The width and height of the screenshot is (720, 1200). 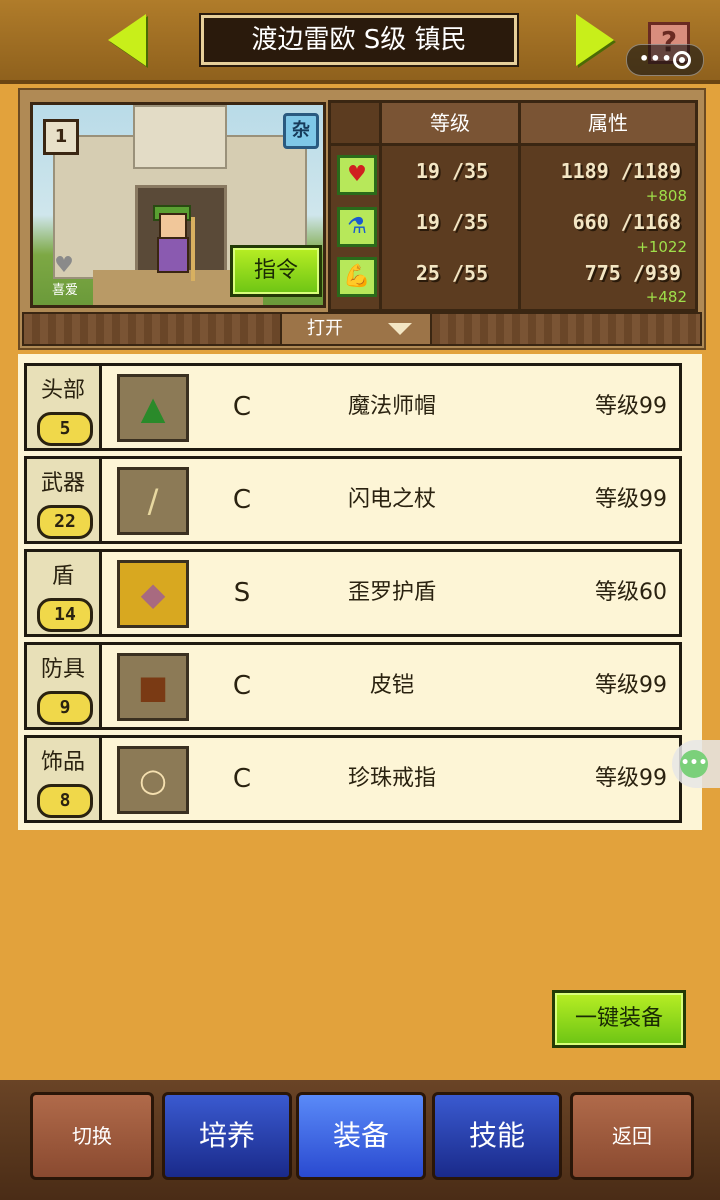 What do you see at coordinates (242, 593) in the screenshot?
I see `item-grade: S` at bounding box center [242, 593].